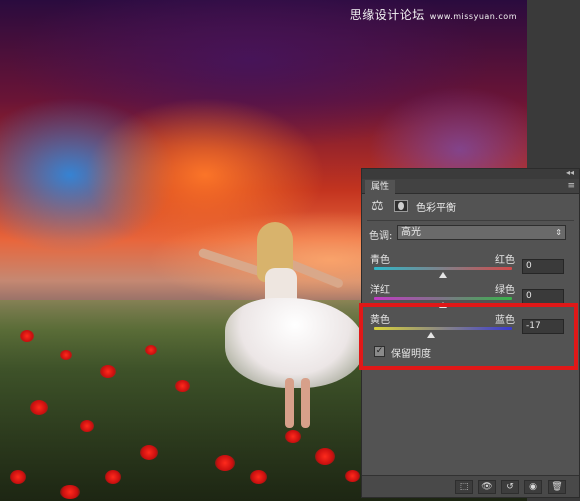  I want to click on slider-row-yellow-blue: 黄色 蓝色 -17, so click(471, 326).